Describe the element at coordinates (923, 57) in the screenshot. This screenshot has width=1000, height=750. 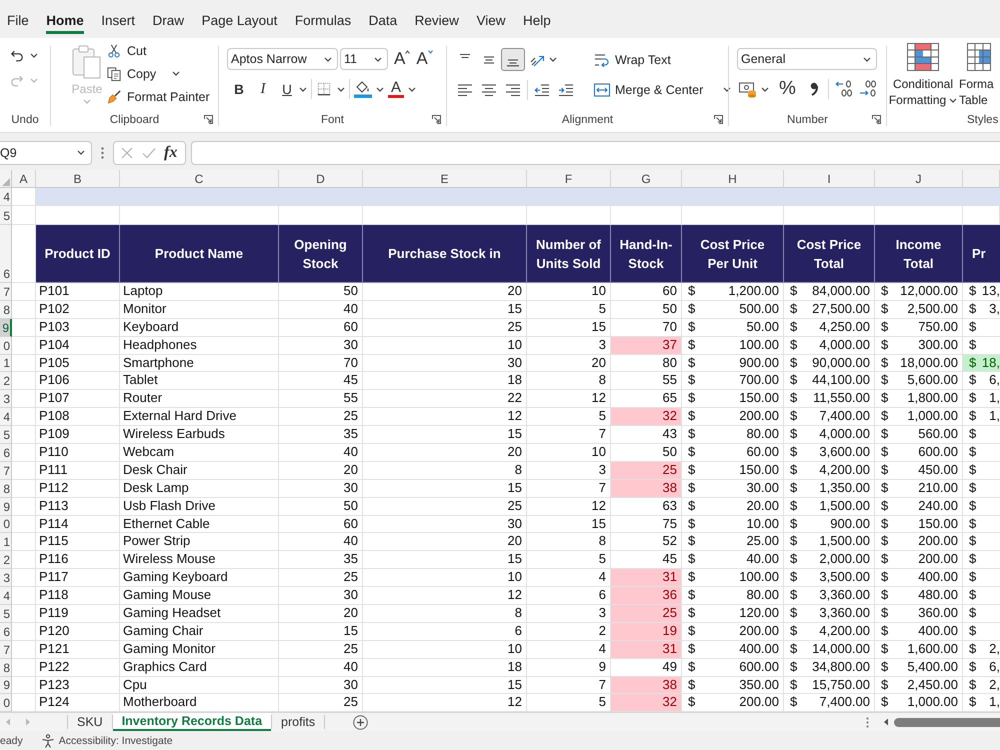
I see `conditional-formatting-icon` at that location.